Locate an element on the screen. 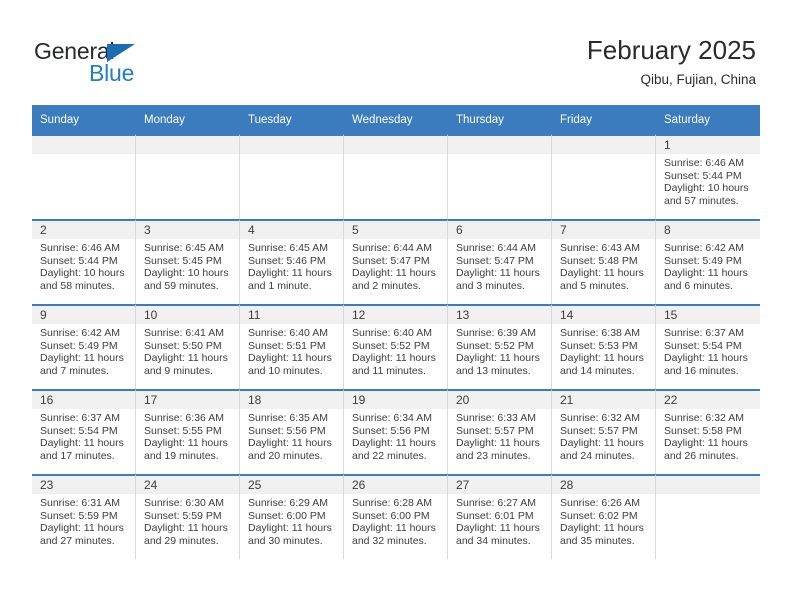 This screenshot has width=792, height=612. daylight-text: and 13 minutes. is located at coordinates (493, 370).